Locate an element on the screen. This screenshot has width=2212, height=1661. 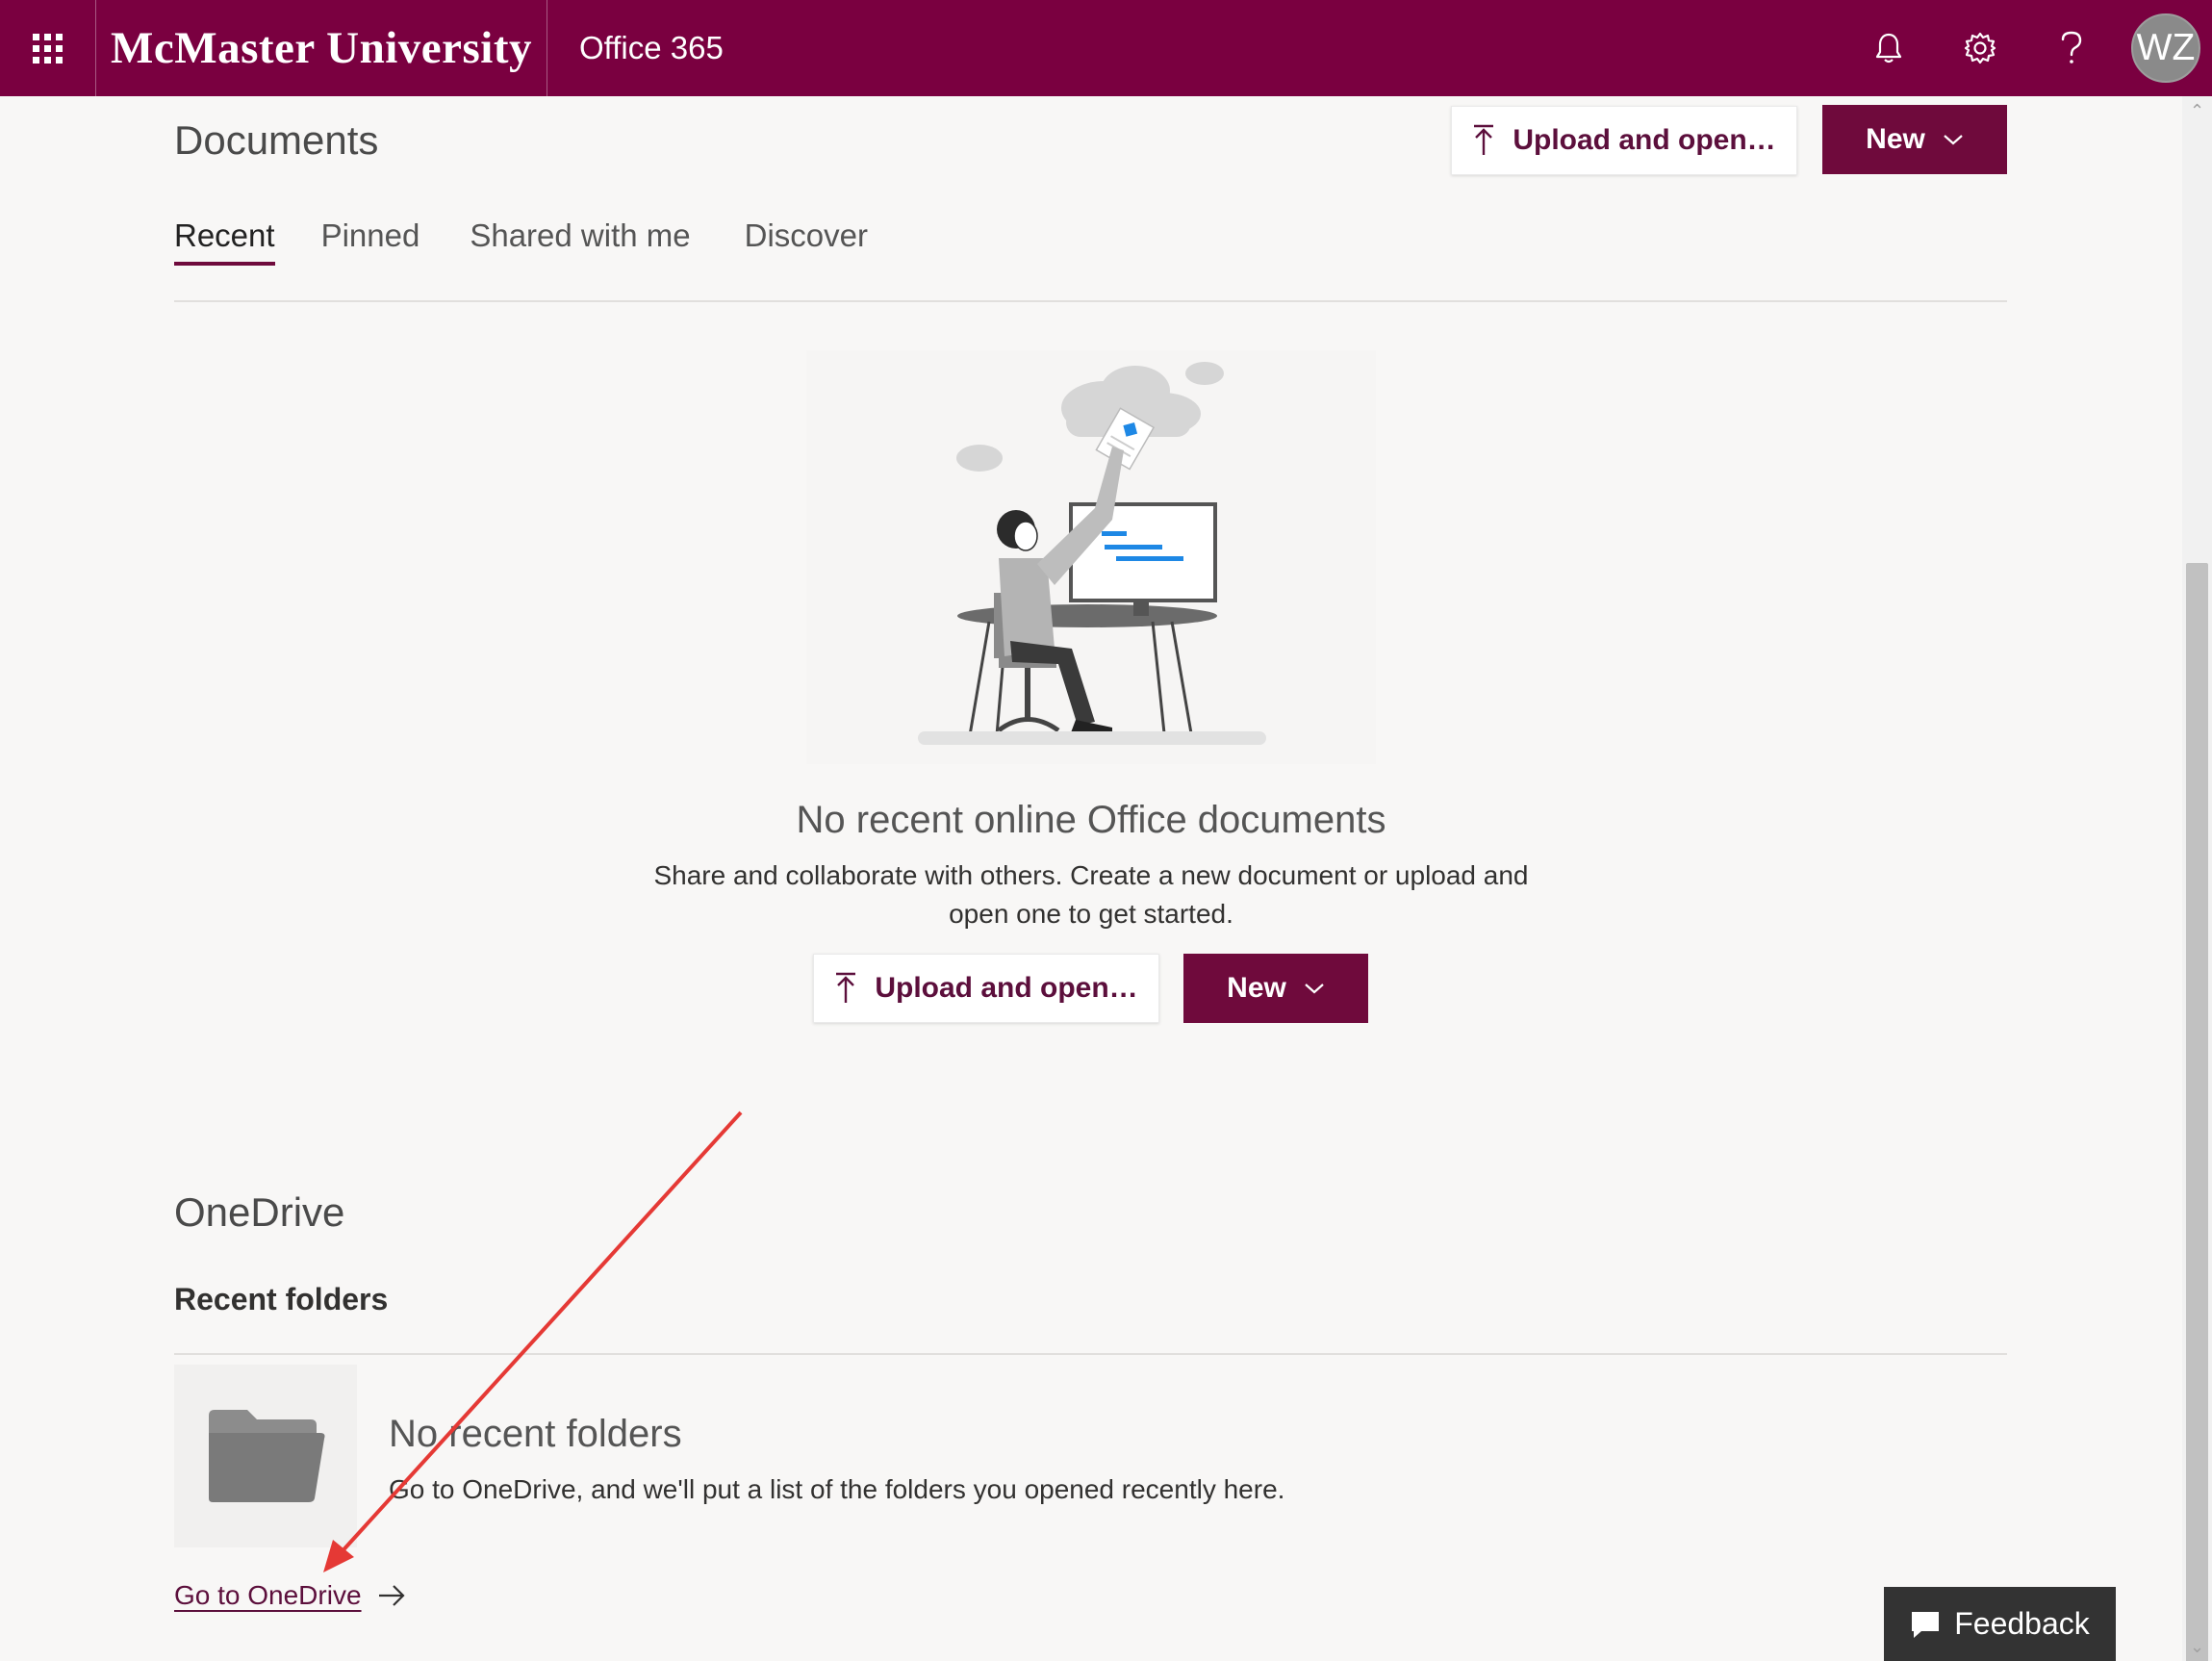
recent-folders-heading: Recent folders is located at coordinates (281, 1299).